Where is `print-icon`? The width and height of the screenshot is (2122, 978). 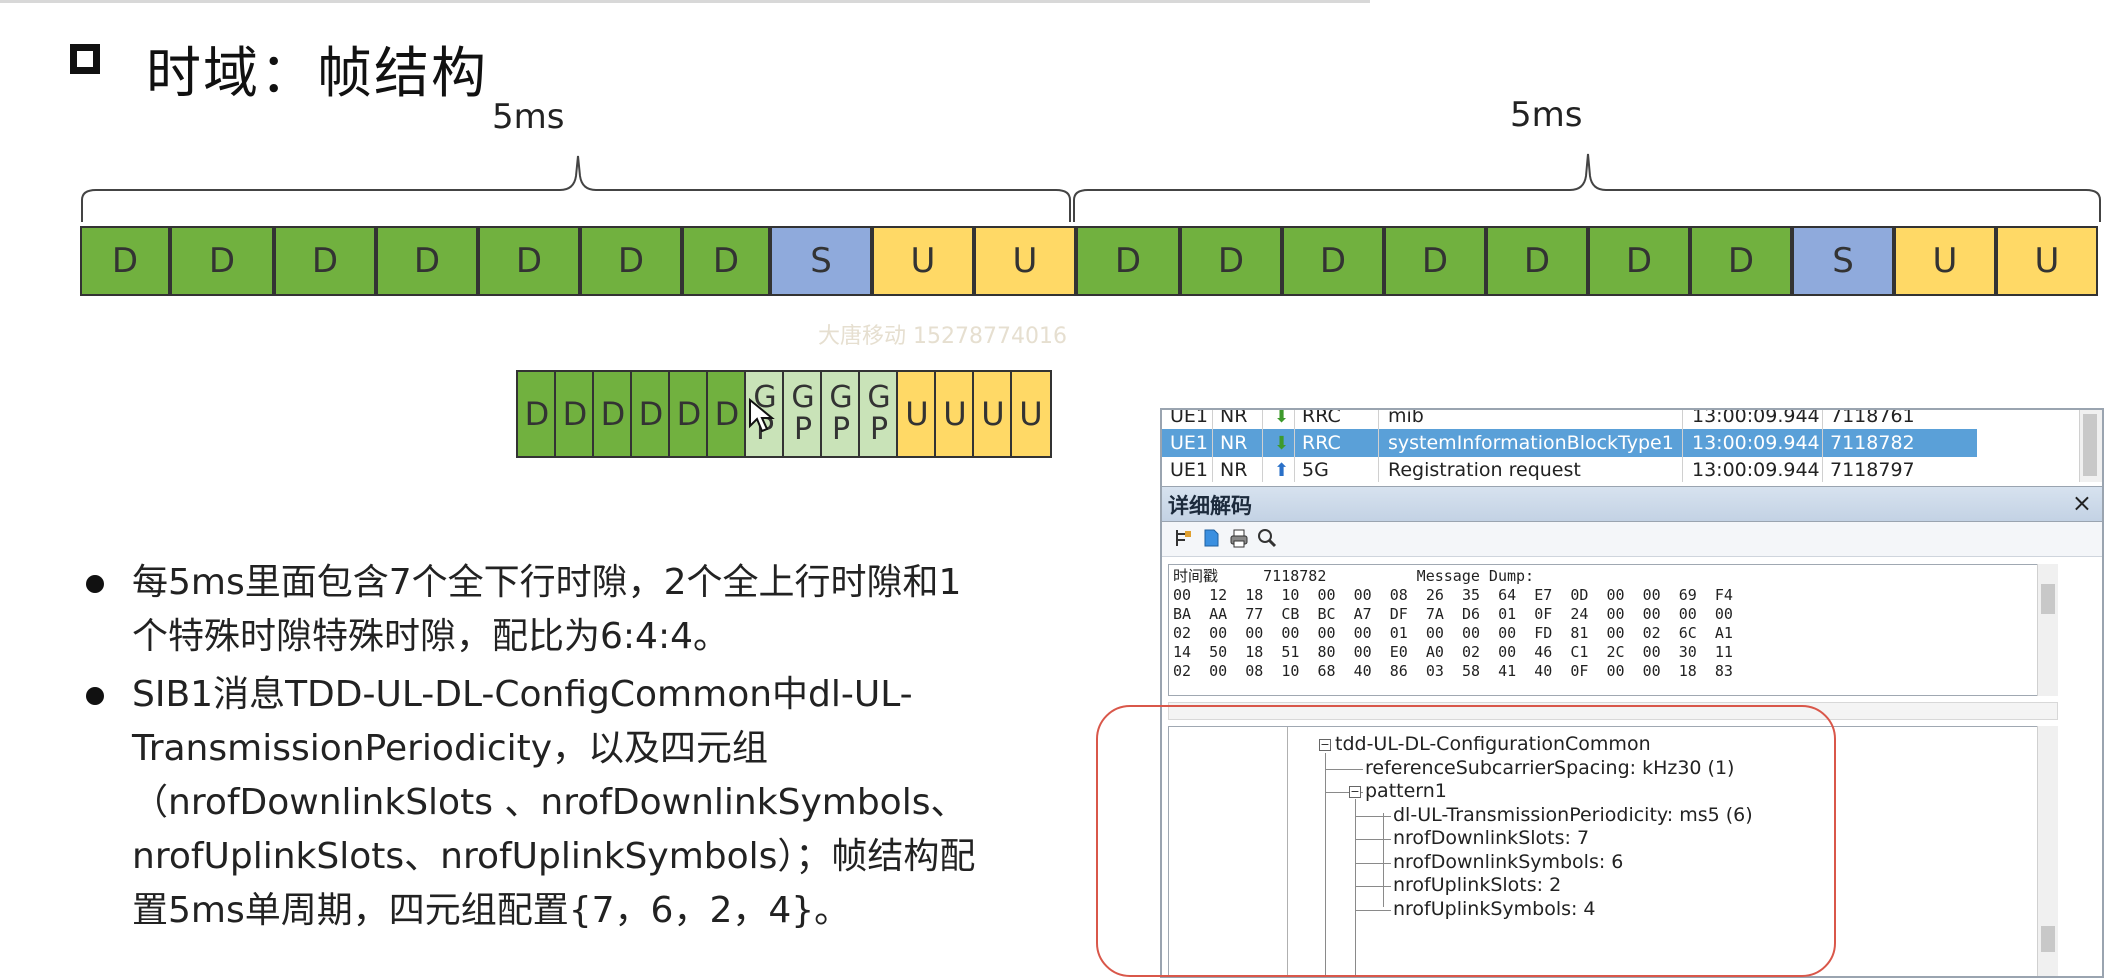 print-icon is located at coordinates (1239, 538).